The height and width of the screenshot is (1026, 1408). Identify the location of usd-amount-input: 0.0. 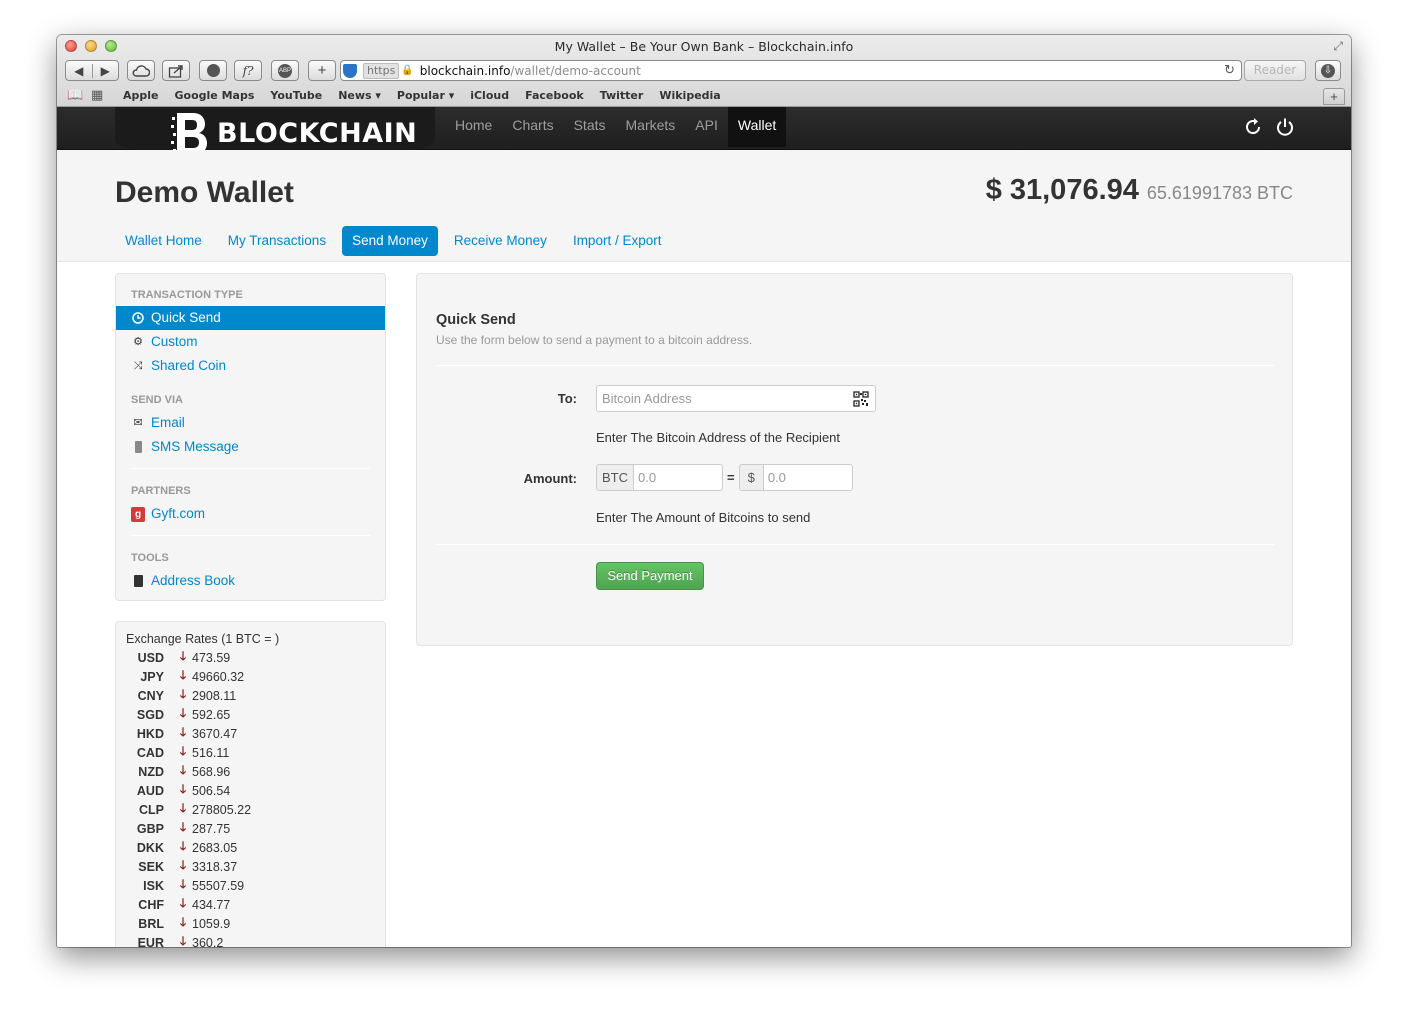
(807, 477).